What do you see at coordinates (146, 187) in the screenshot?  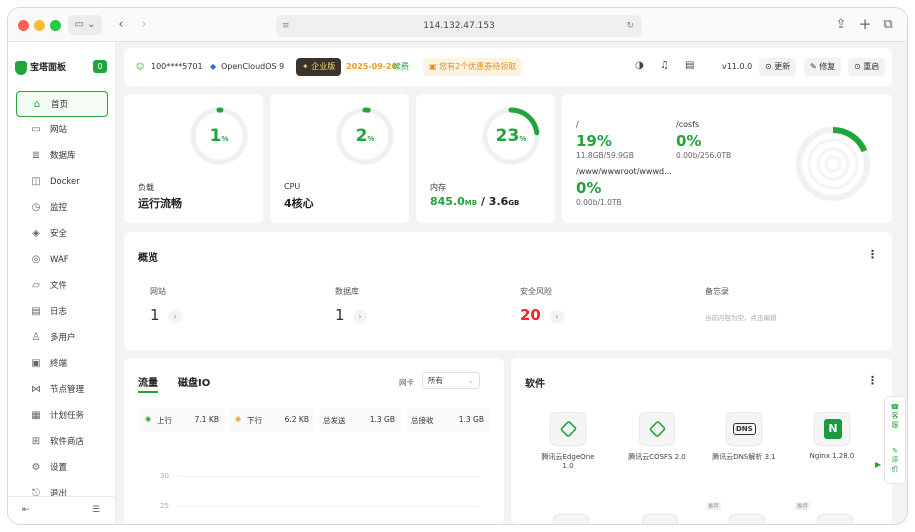 I see `load-label: 负载` at bounding box center [146, 187].